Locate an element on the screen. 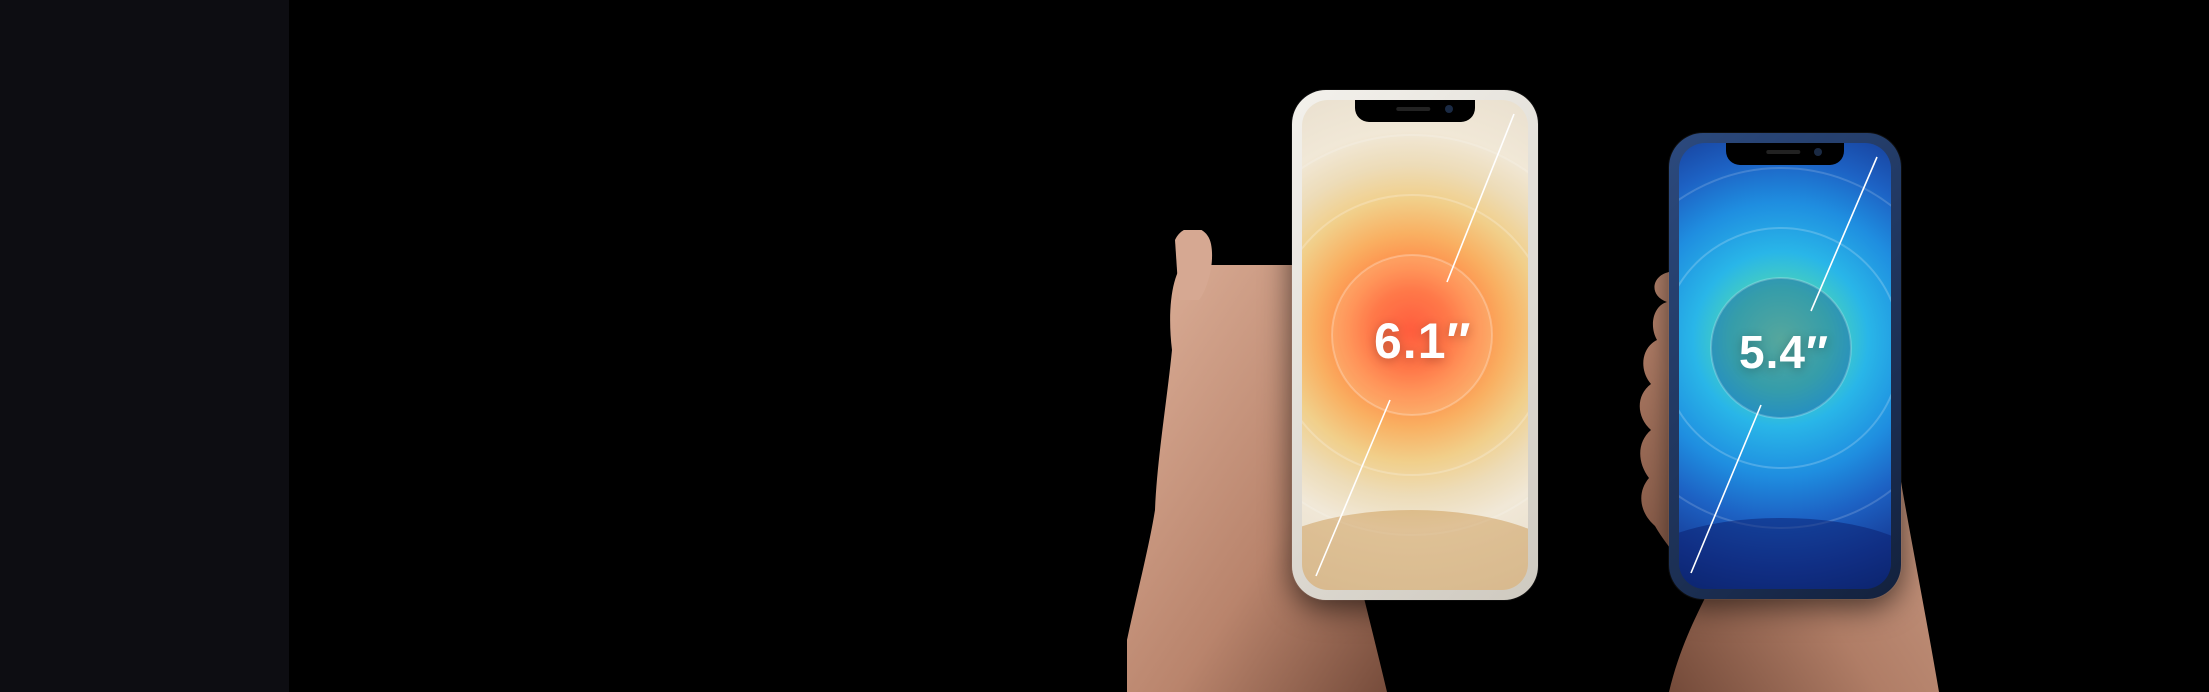 The height and width of the screenshot is (692, 2209). small-phone-size-label: 5.4″ is located at coordinates (1784, 352).